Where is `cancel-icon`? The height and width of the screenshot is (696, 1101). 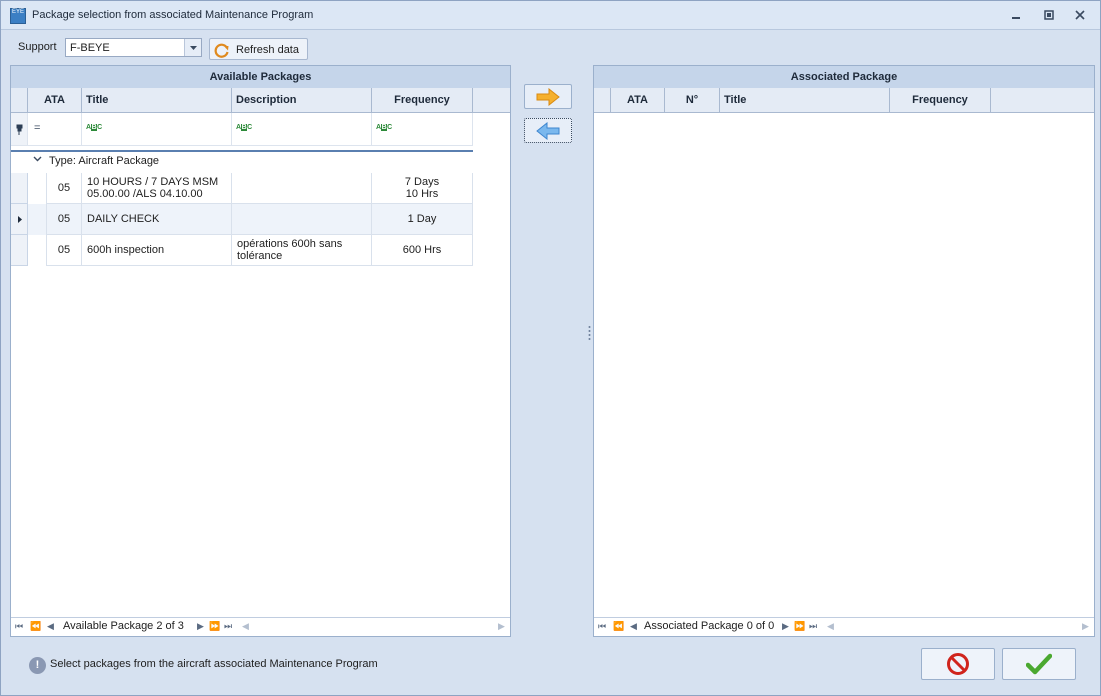 cancel-icon is located at coordinates (958, 664).